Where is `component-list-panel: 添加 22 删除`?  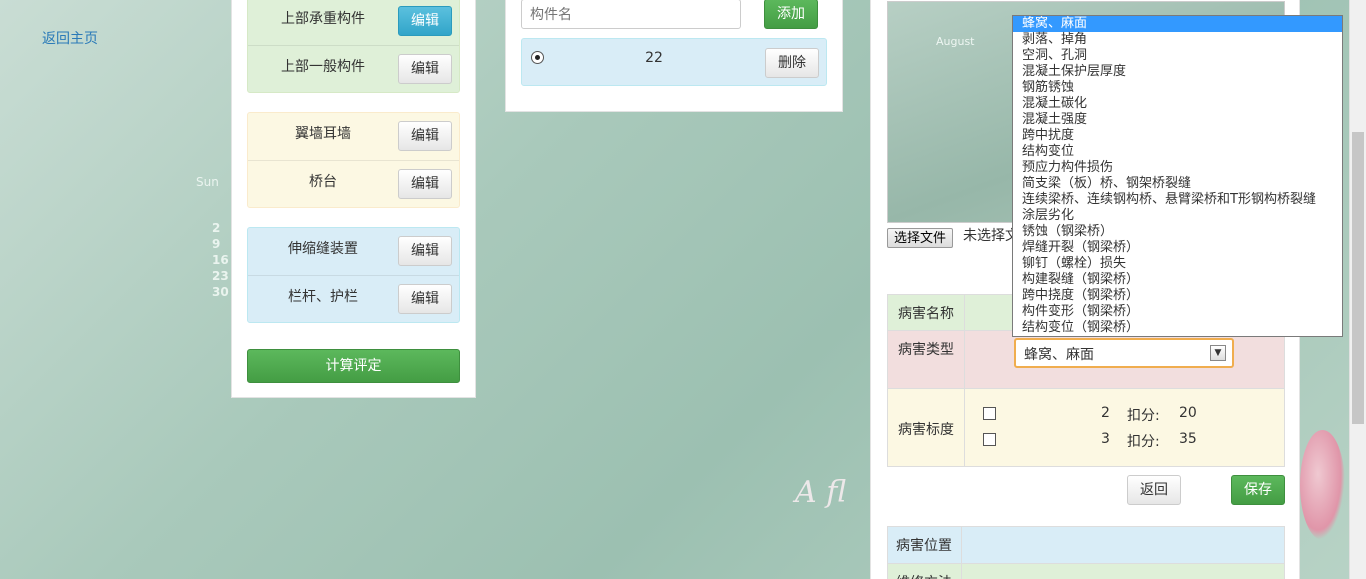 component-list-panel: 添加 22 删除 is located at coordinates (674, 56).